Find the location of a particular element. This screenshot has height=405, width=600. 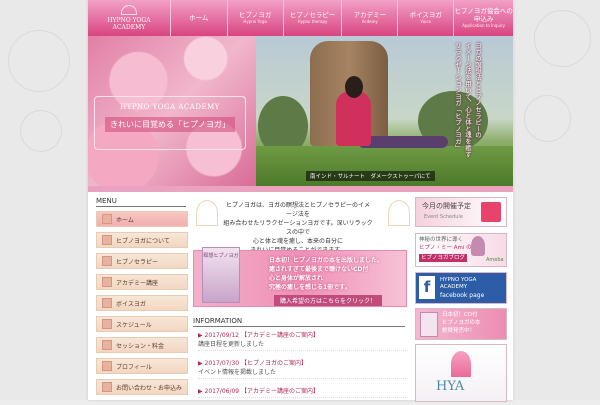

nav-label: ボイスヨガ is located at coordinates (425, 15).